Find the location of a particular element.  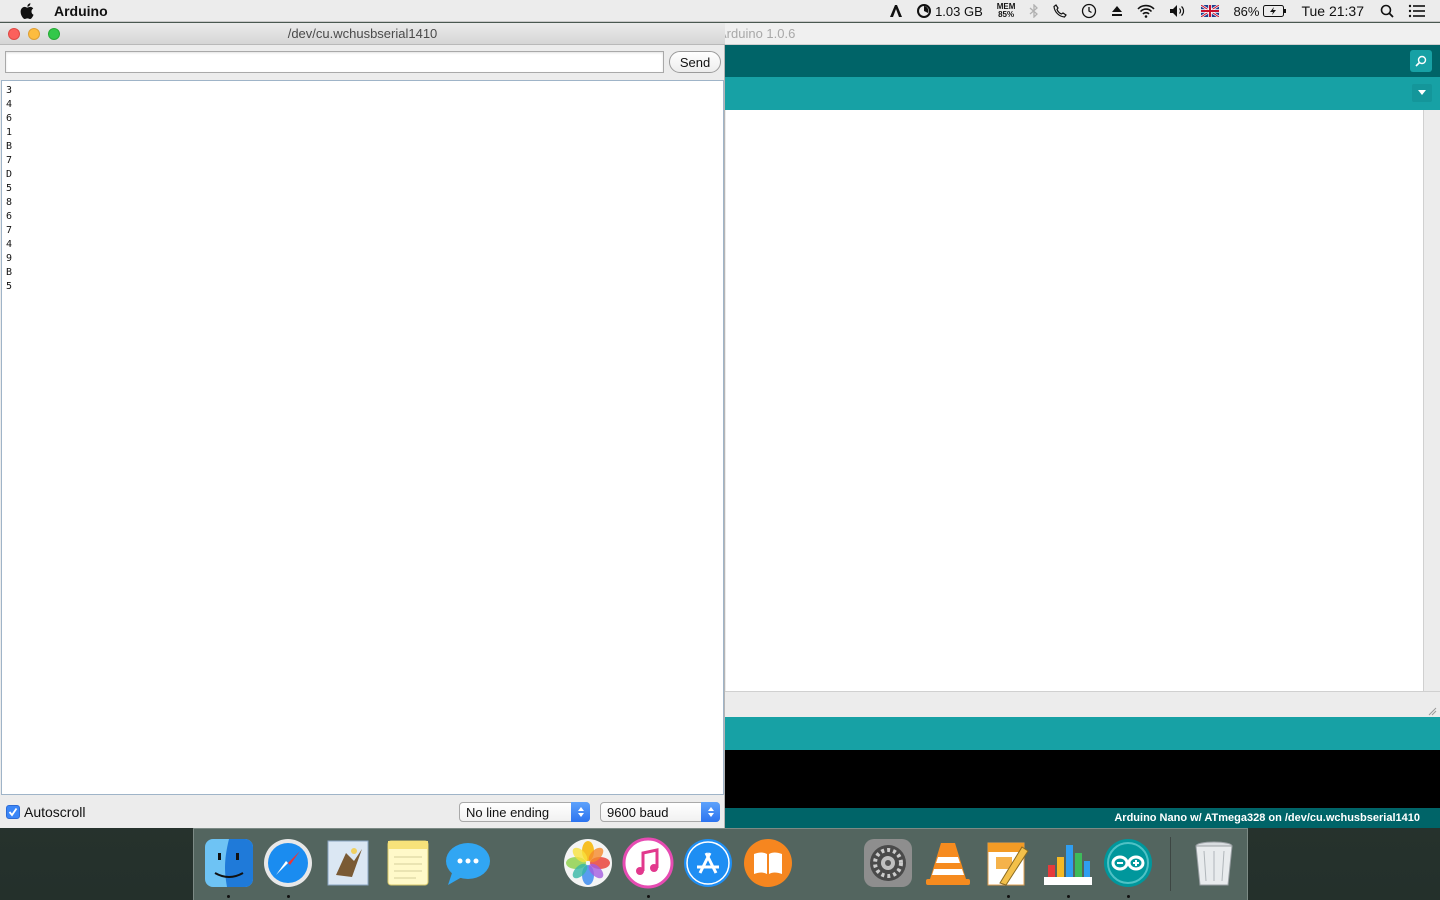

battery-percent: 86% is located at coordinates (1246, 11).